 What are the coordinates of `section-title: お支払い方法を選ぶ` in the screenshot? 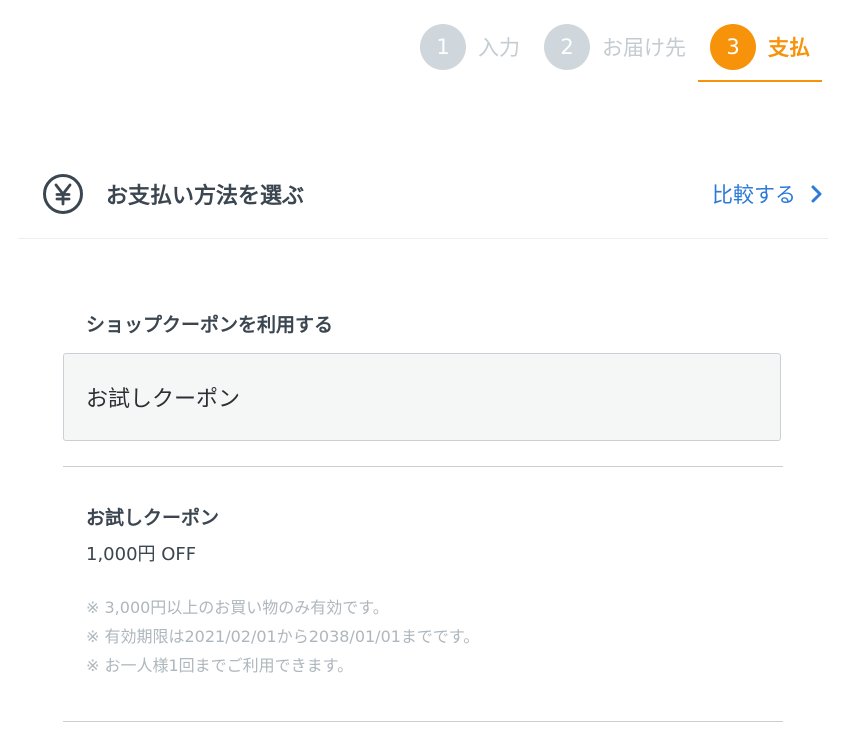 It's located at (205, 196).